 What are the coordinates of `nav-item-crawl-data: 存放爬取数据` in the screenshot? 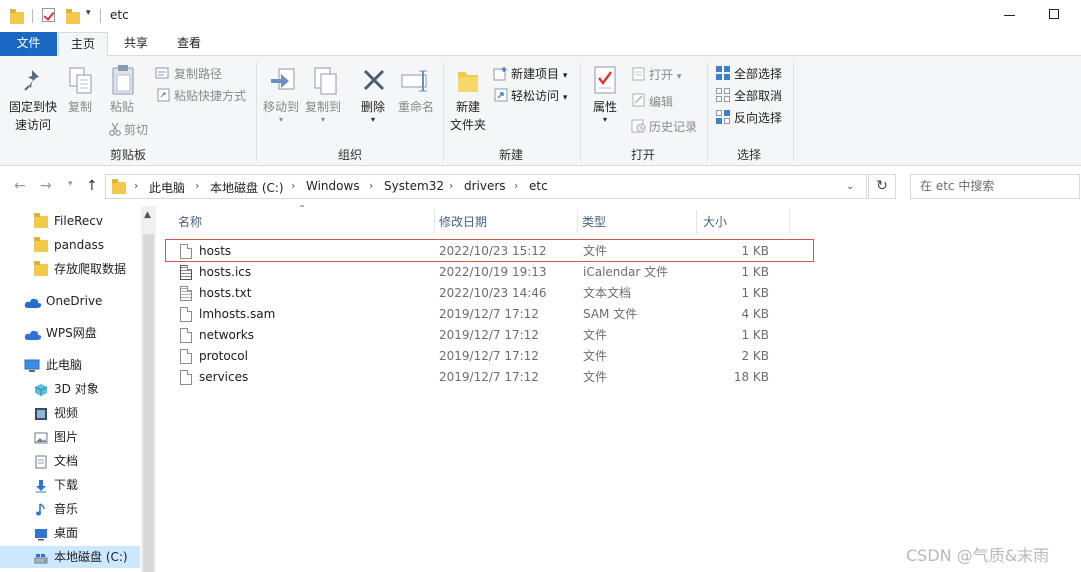 It's located at (70, 269).